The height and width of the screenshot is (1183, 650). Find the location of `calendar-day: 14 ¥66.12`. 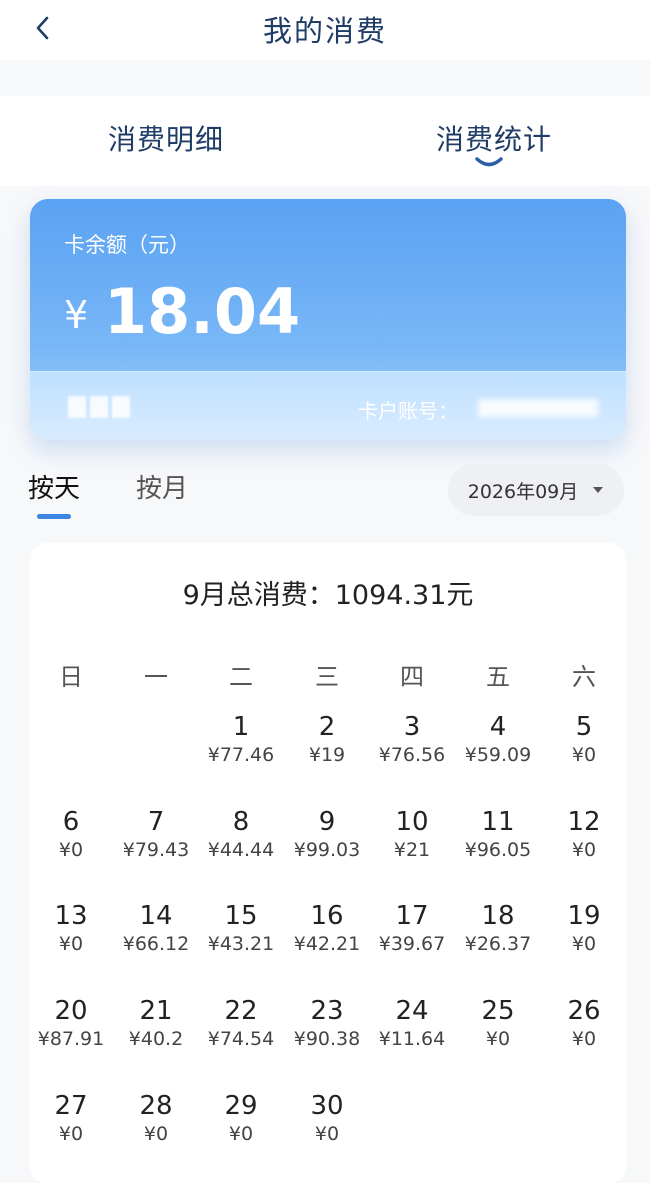

calendar-day: 14 ¥66.12 is located at coordinates (156, 929).